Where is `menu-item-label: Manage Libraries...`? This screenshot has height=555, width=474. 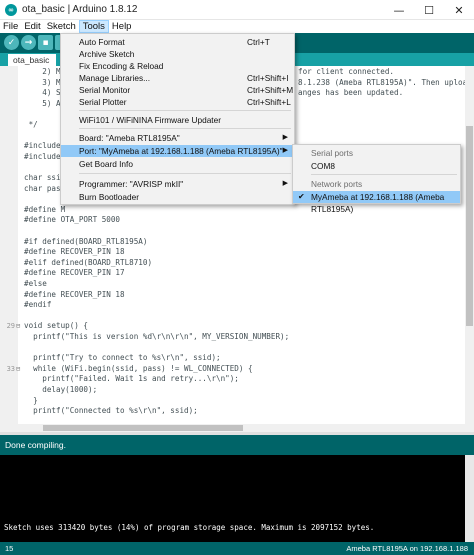
menu-item-label: Manage Libraries... is located at coordinates (115, 78).